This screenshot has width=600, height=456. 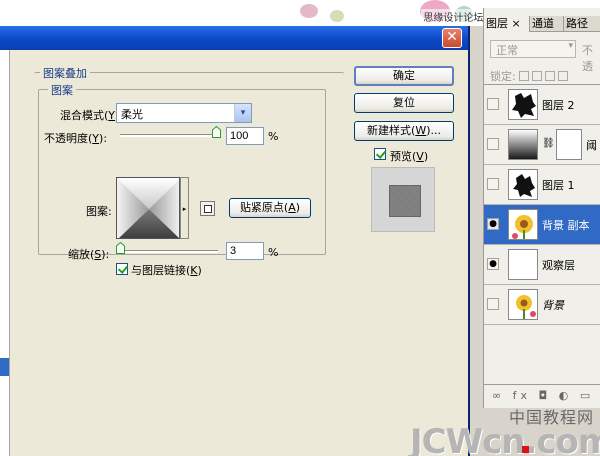 What do you see at coordinates (403, 199) in the screenshot?
I see `style-preview-thumbnail` at bounding box center [403, 199].